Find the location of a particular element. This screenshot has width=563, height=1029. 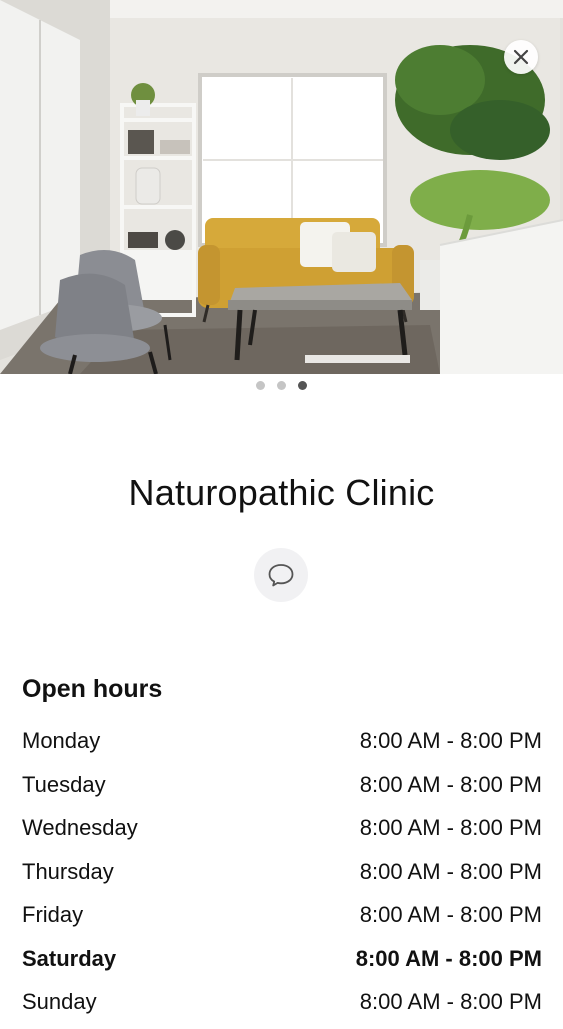

hours-row-friday: Friday 8:00 AM - 8:00 PM is located at coordinates (282, 920).